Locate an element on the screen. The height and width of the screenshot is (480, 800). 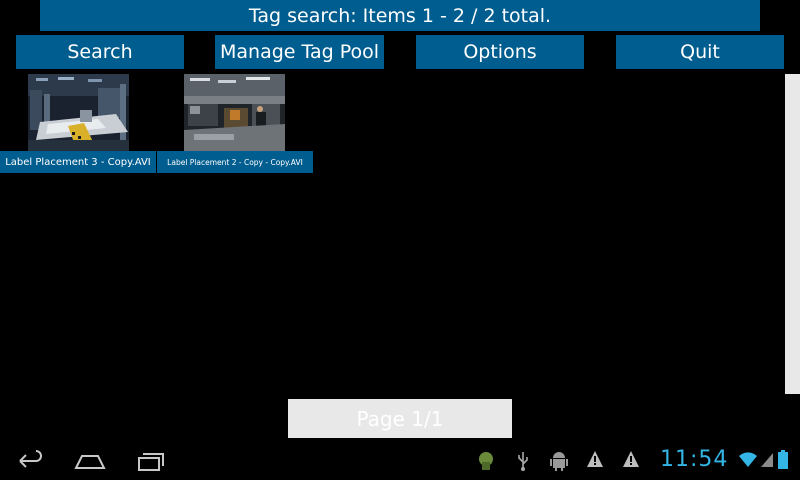
search-button: Search is located at coordinates (100, 52).